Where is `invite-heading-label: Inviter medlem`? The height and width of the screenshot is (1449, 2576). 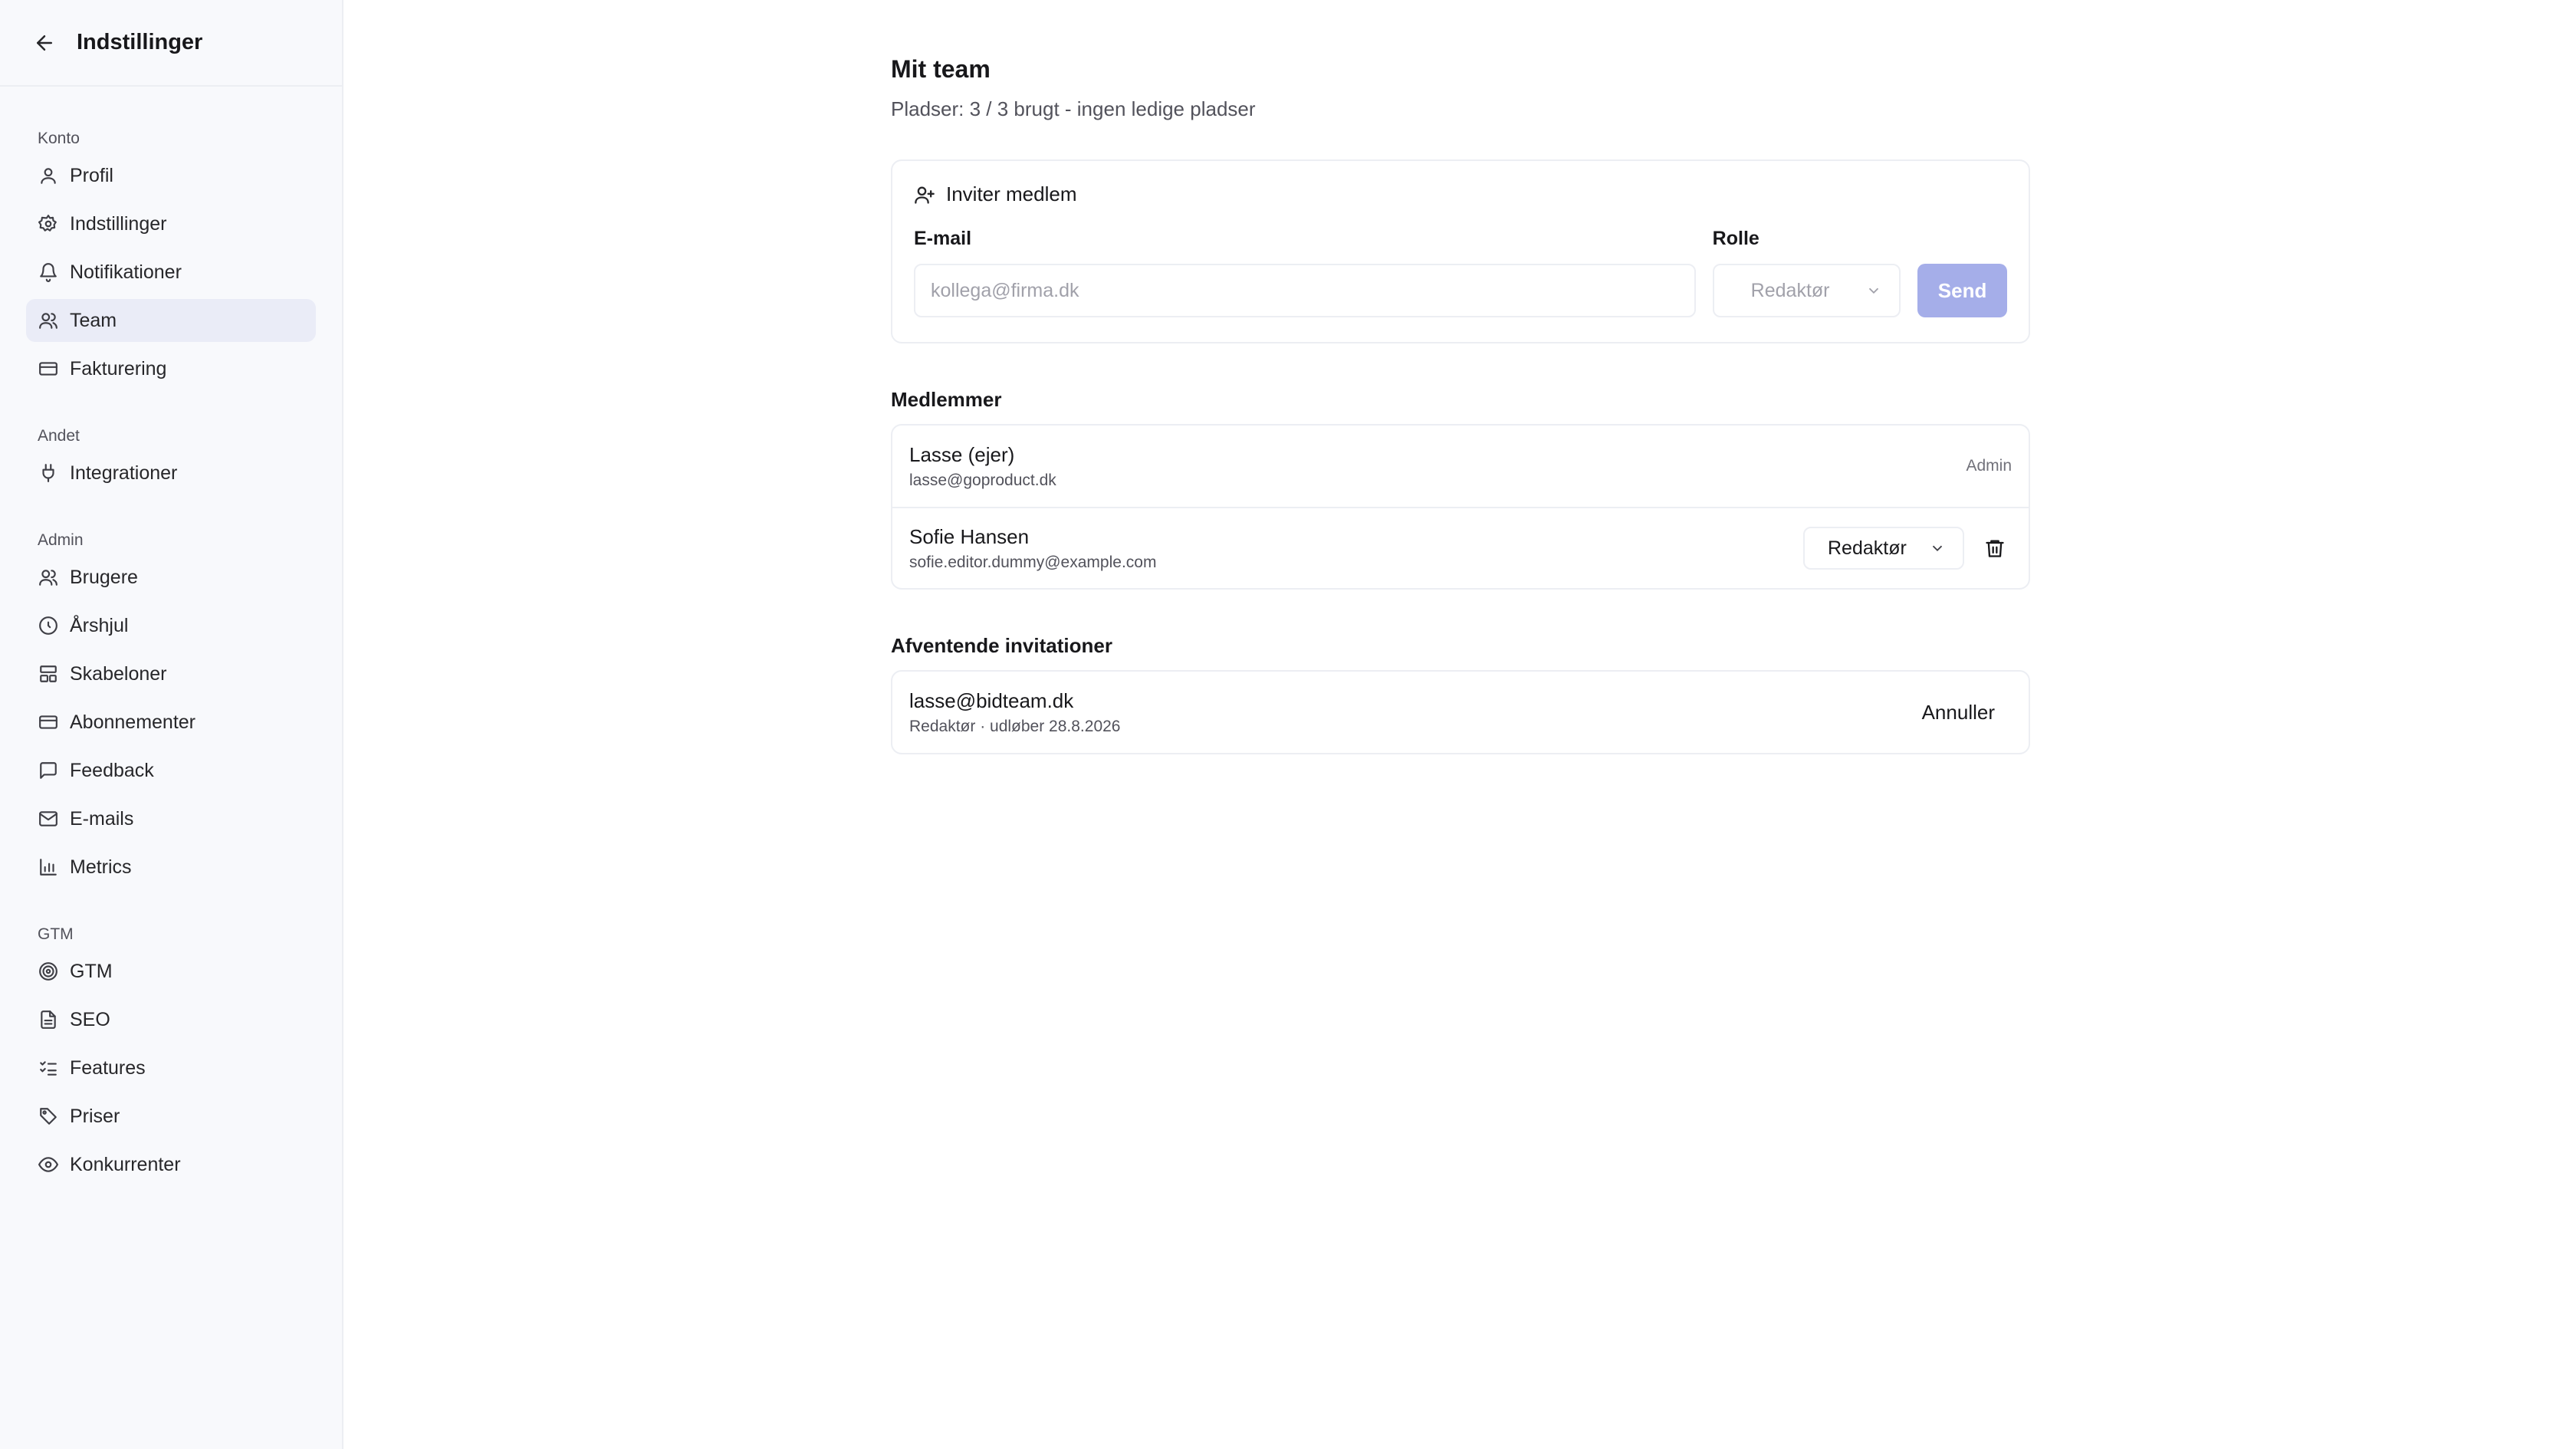 invite-heading-label: Inviter medlem is located at coordinates (1011, 194).